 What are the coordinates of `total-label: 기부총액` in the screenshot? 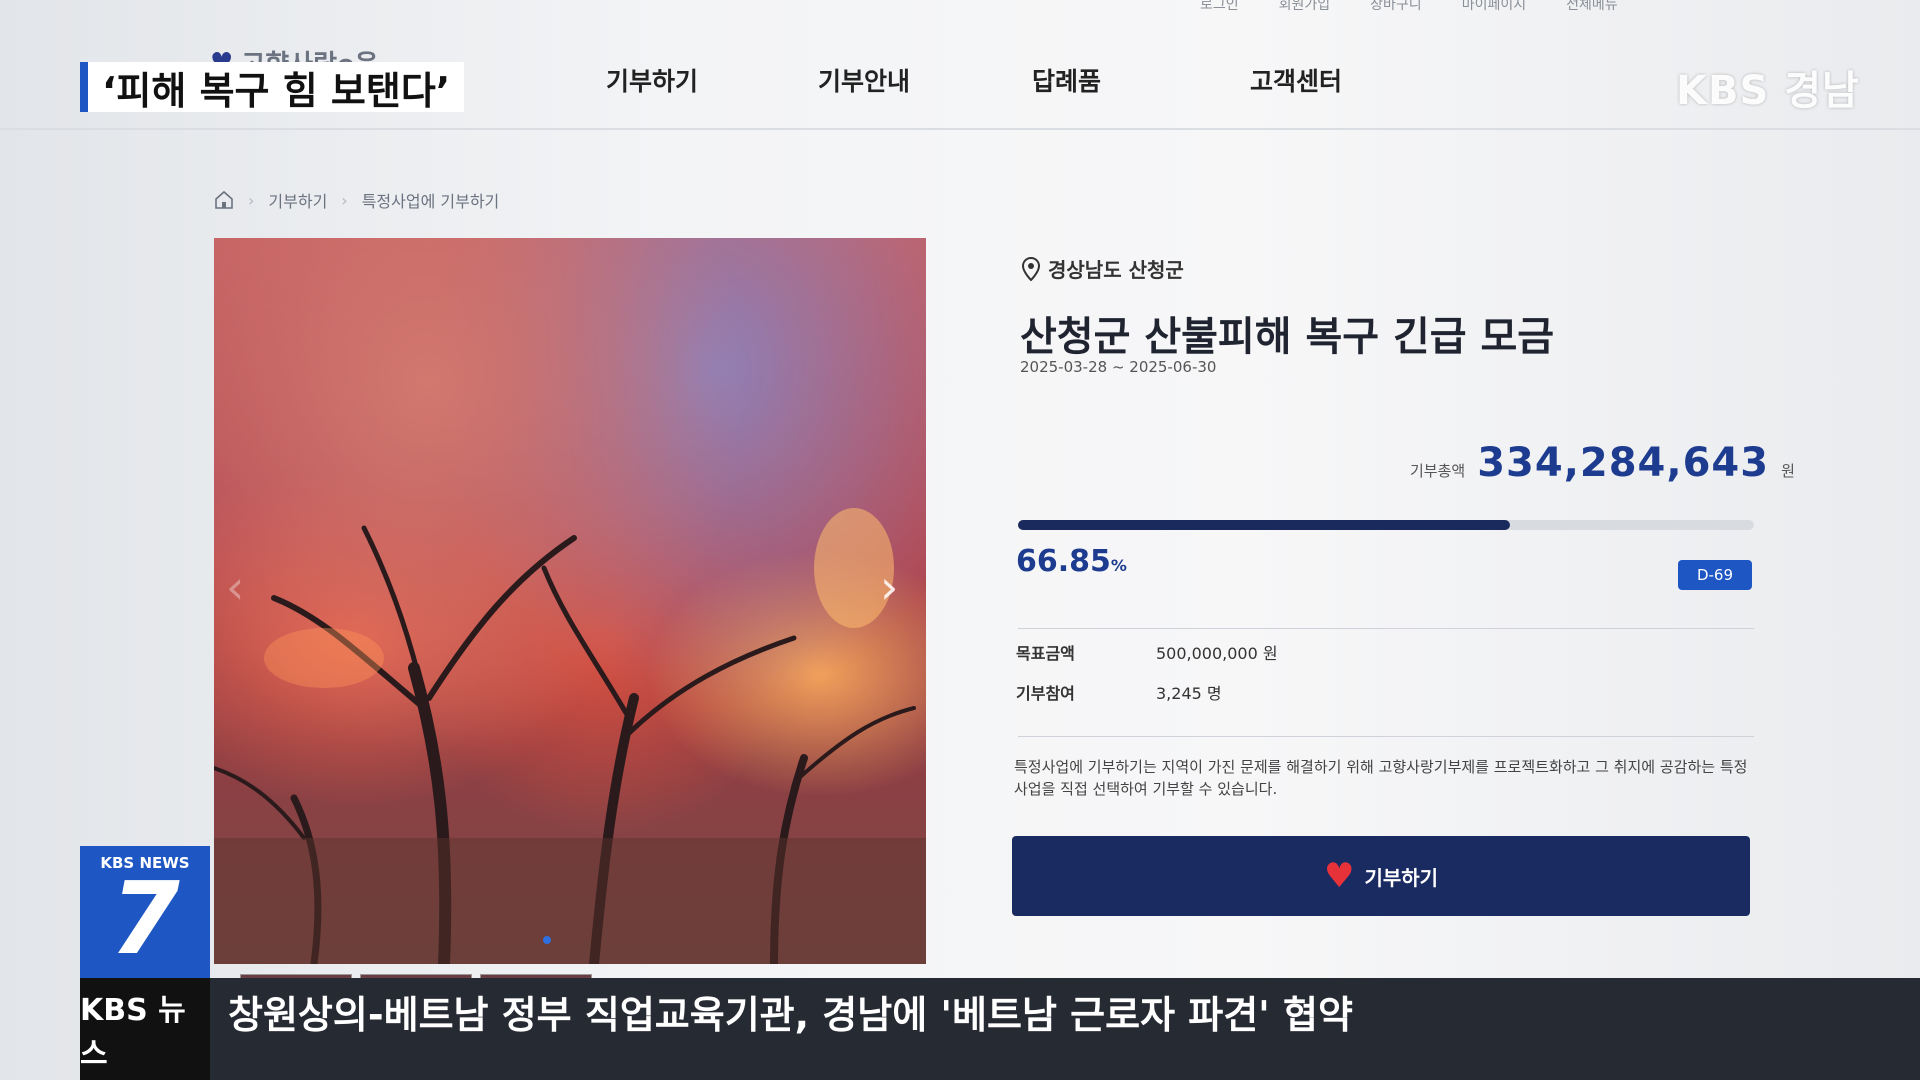 It's located at (1438, 471).